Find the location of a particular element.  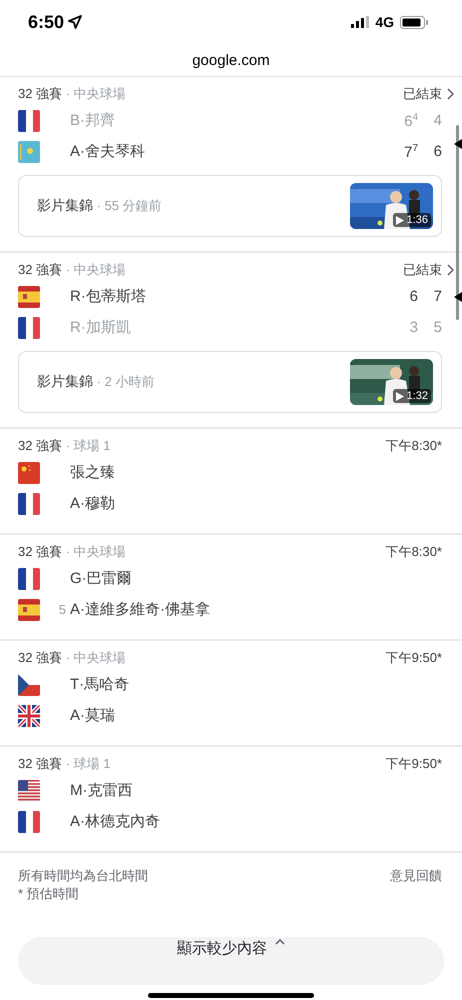

set-score: 7$^{7}$ is located at coordinates (410, 151).